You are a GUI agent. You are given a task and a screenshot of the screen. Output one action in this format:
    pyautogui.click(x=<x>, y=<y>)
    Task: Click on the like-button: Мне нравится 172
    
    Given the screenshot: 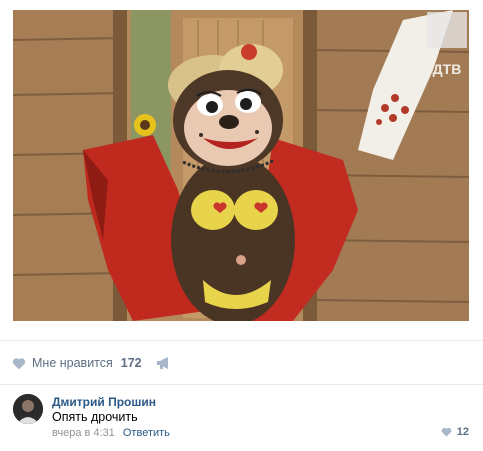 What is the action you would take?
    pyautogui.click(x=77, y=363)
    